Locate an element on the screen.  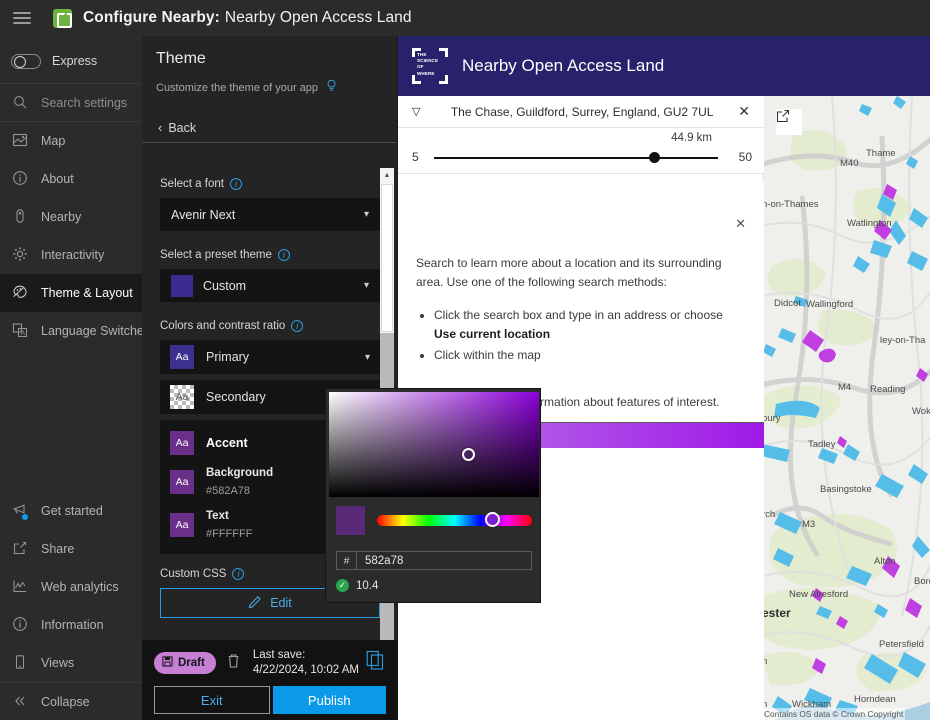
contrast-ratio-row: ✓ 10.4 is located at coordinates (357, 585).